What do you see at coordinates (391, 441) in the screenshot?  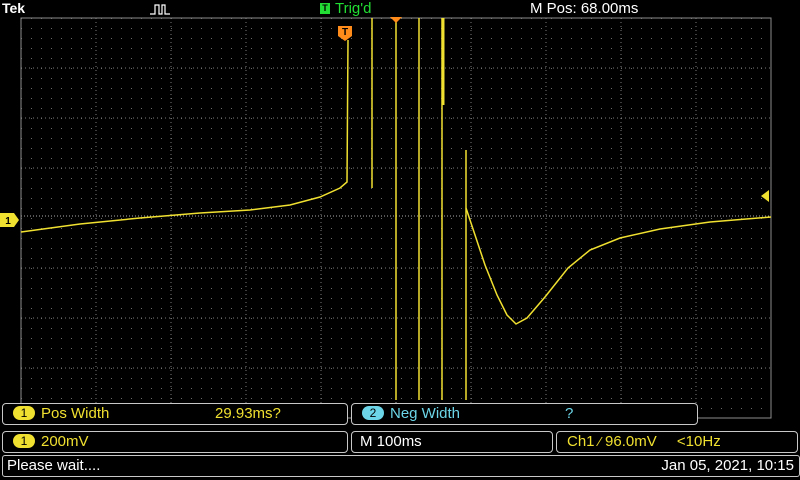 I see `timebase-value: M 100ms` at bounding box center [391, 441].